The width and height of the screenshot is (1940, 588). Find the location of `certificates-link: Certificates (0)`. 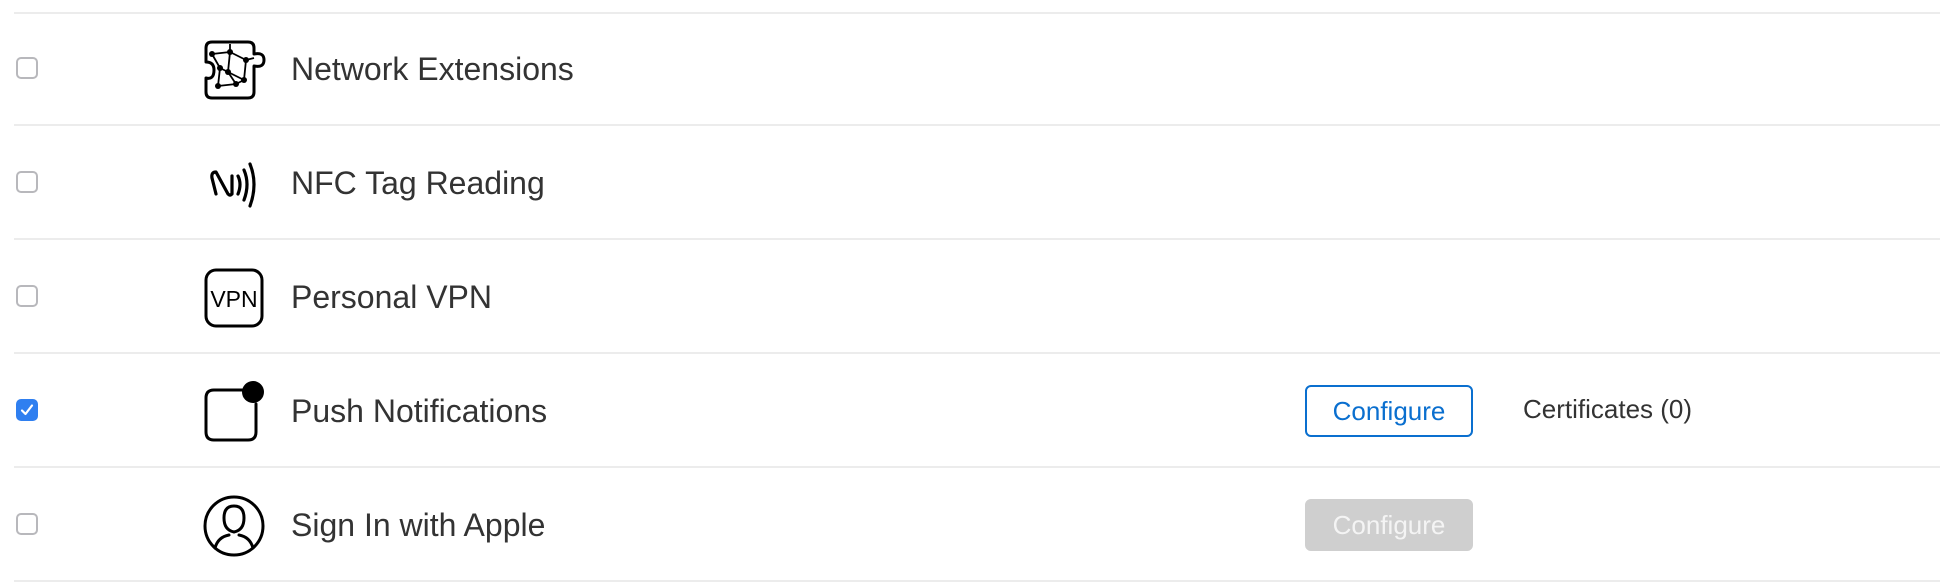

certificates-link: Certificates (0) is located at coordinates (1607, 409).